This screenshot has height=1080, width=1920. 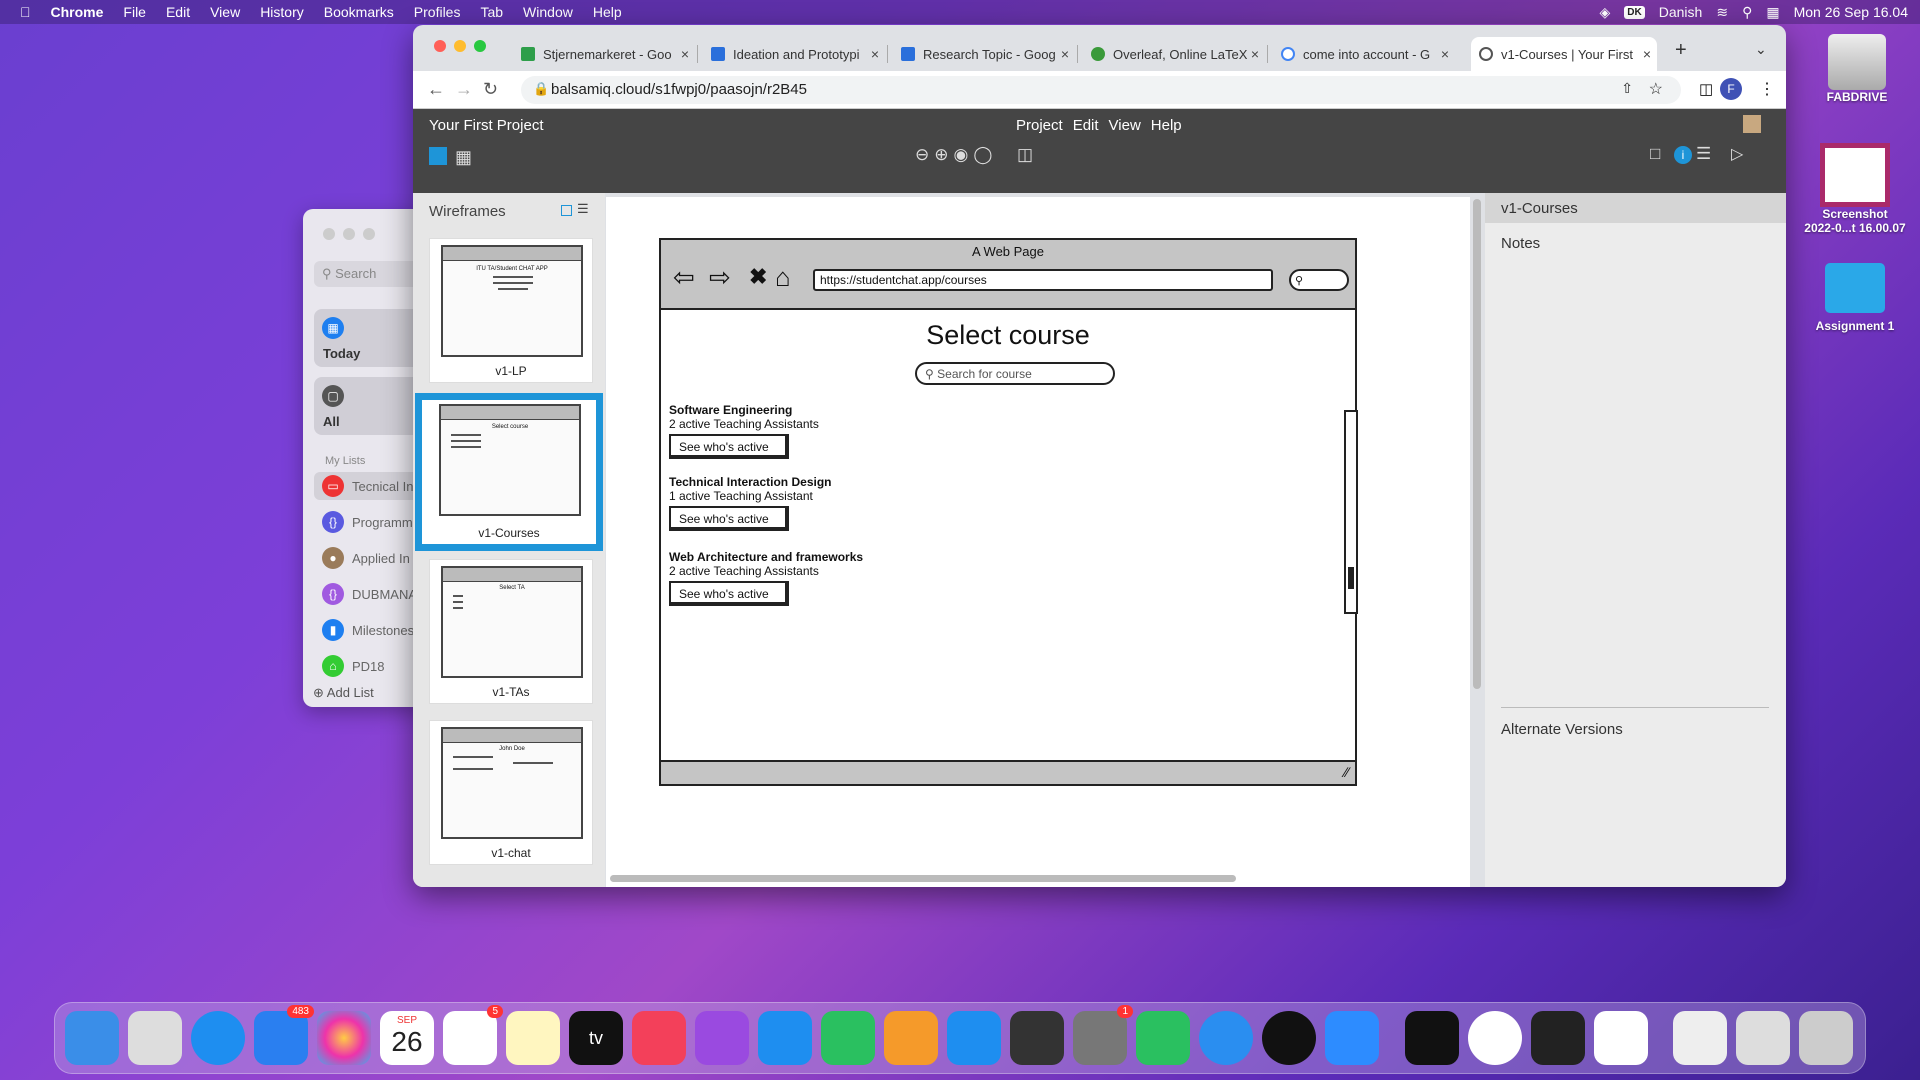 What do you see at coordinates (596, 1038) in the screenshot?
I see `apple-tv-icon: tv` at bounding box center [596, 1038].